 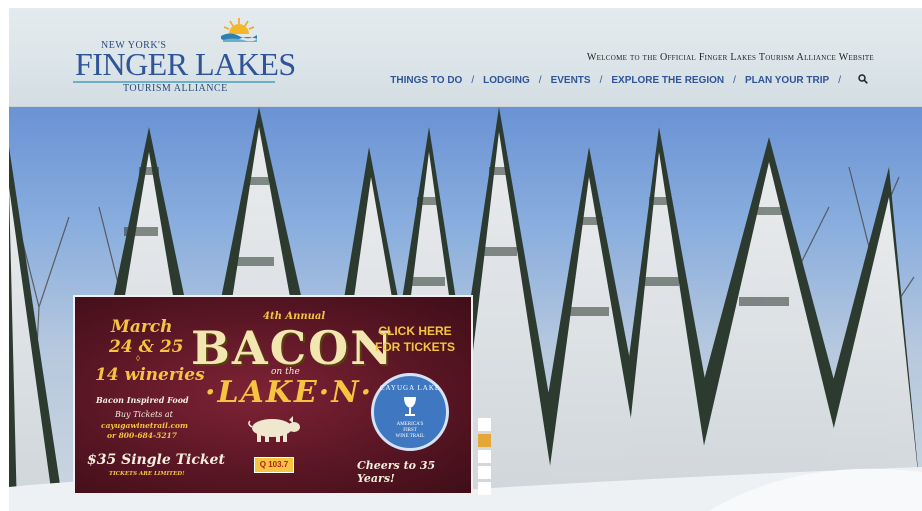 I want to click on ad-click-for-tickets: CLICK HERE FOR TICKETS, so click(x=415, y=339).